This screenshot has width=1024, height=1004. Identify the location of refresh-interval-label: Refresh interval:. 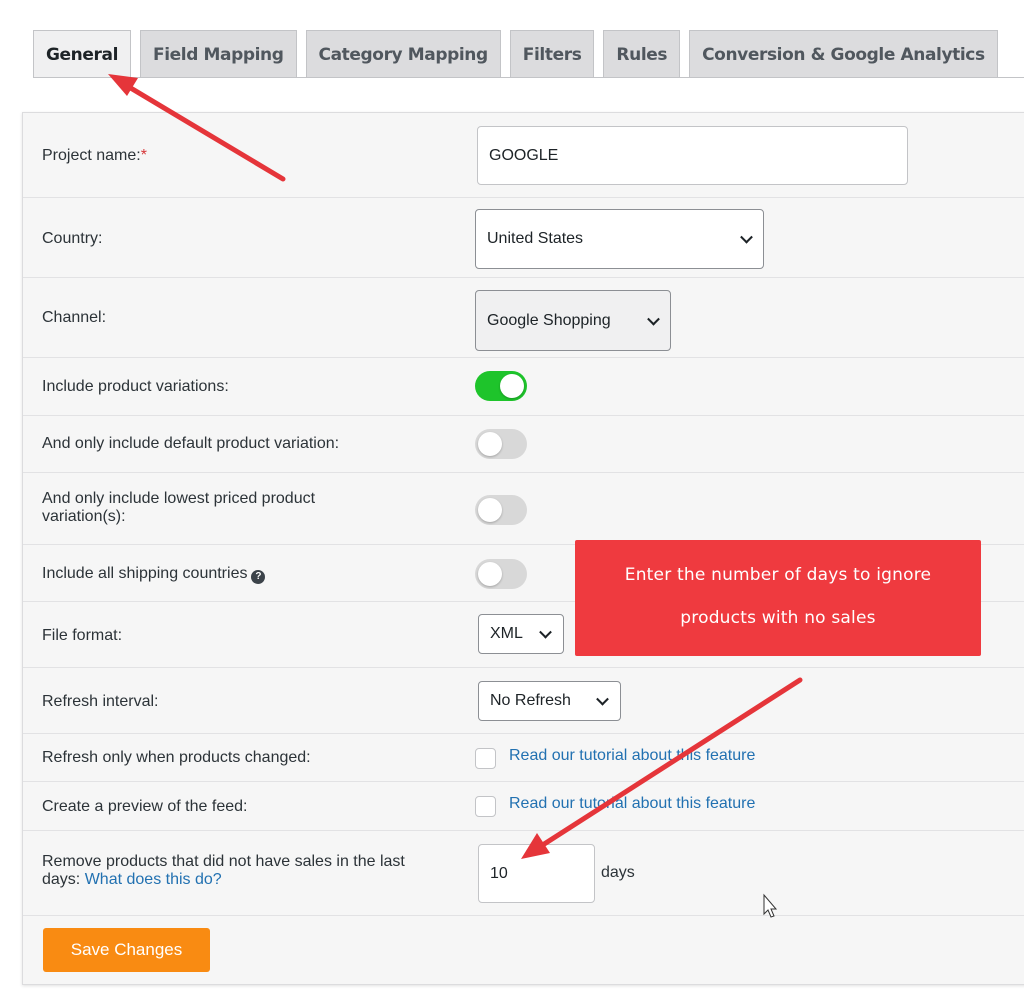
(100, 701).